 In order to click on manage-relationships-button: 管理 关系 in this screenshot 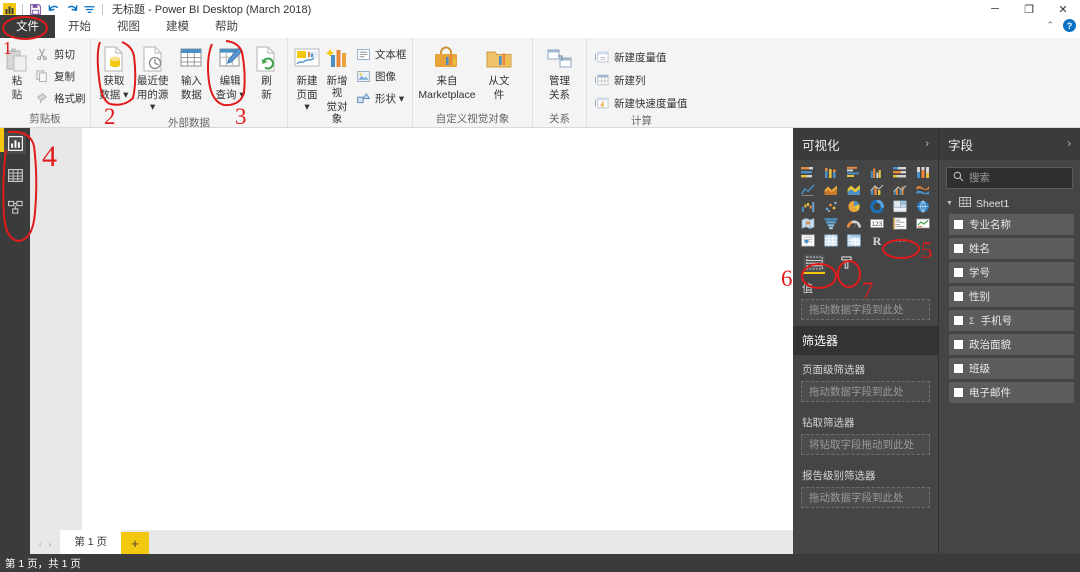, I will do `click(559, 72)`.